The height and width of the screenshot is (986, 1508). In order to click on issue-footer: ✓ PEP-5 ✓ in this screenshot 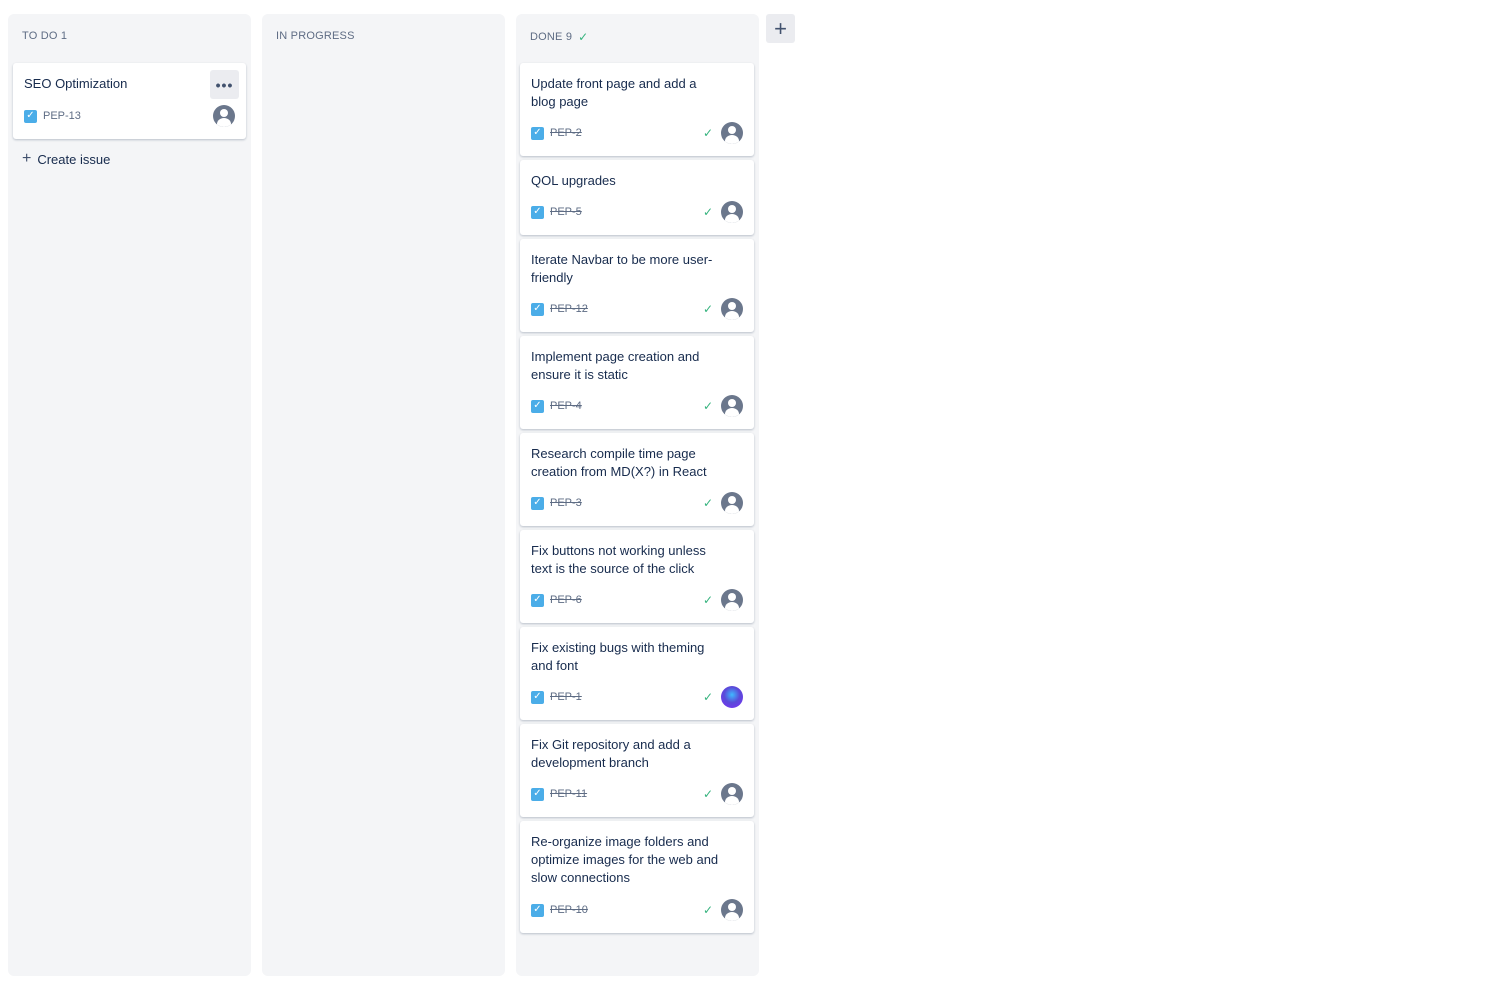, I will do `click(637, 212)`.